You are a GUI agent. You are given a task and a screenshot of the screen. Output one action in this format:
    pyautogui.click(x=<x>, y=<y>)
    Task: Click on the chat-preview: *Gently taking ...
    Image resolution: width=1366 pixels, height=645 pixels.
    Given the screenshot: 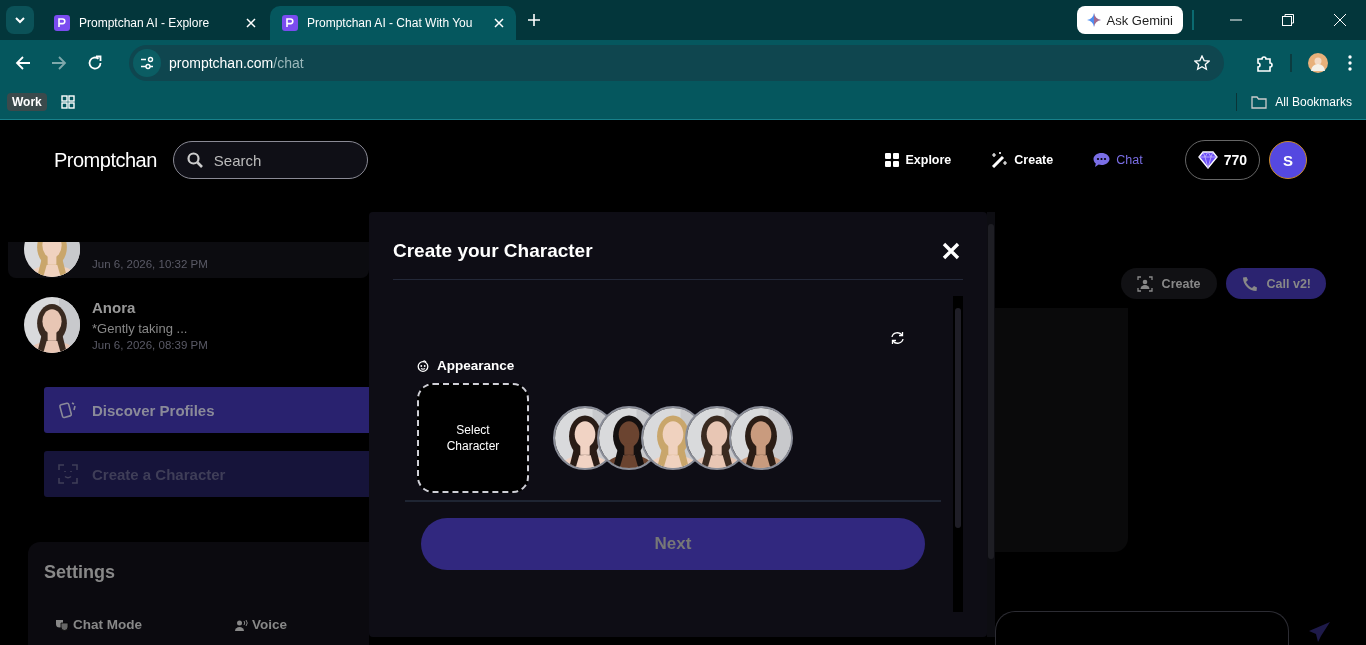 What is the action you would take?
    pyautogui.click(x=140, y=328)
    